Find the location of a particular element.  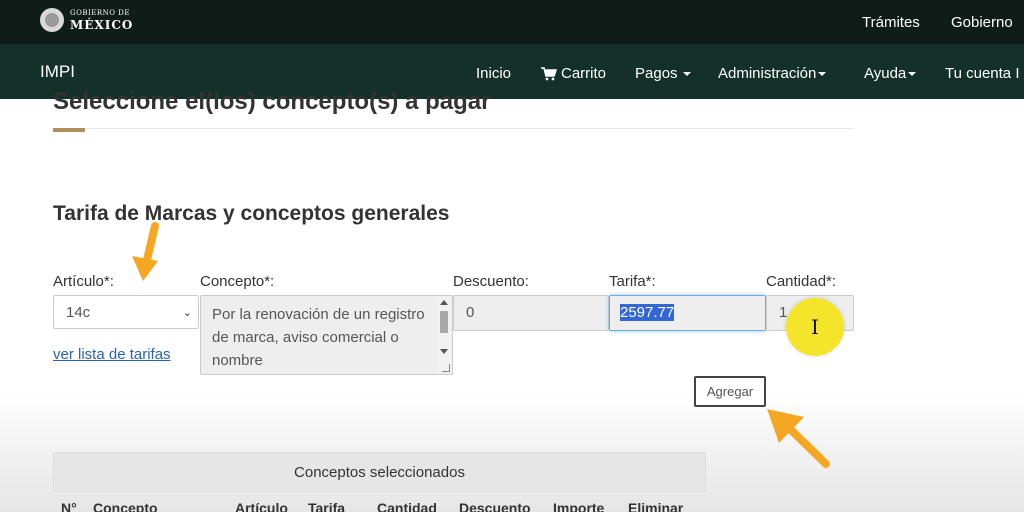

section-title: Tarifa de Marcas y conceptos generales is located at coordinates (251, 213).